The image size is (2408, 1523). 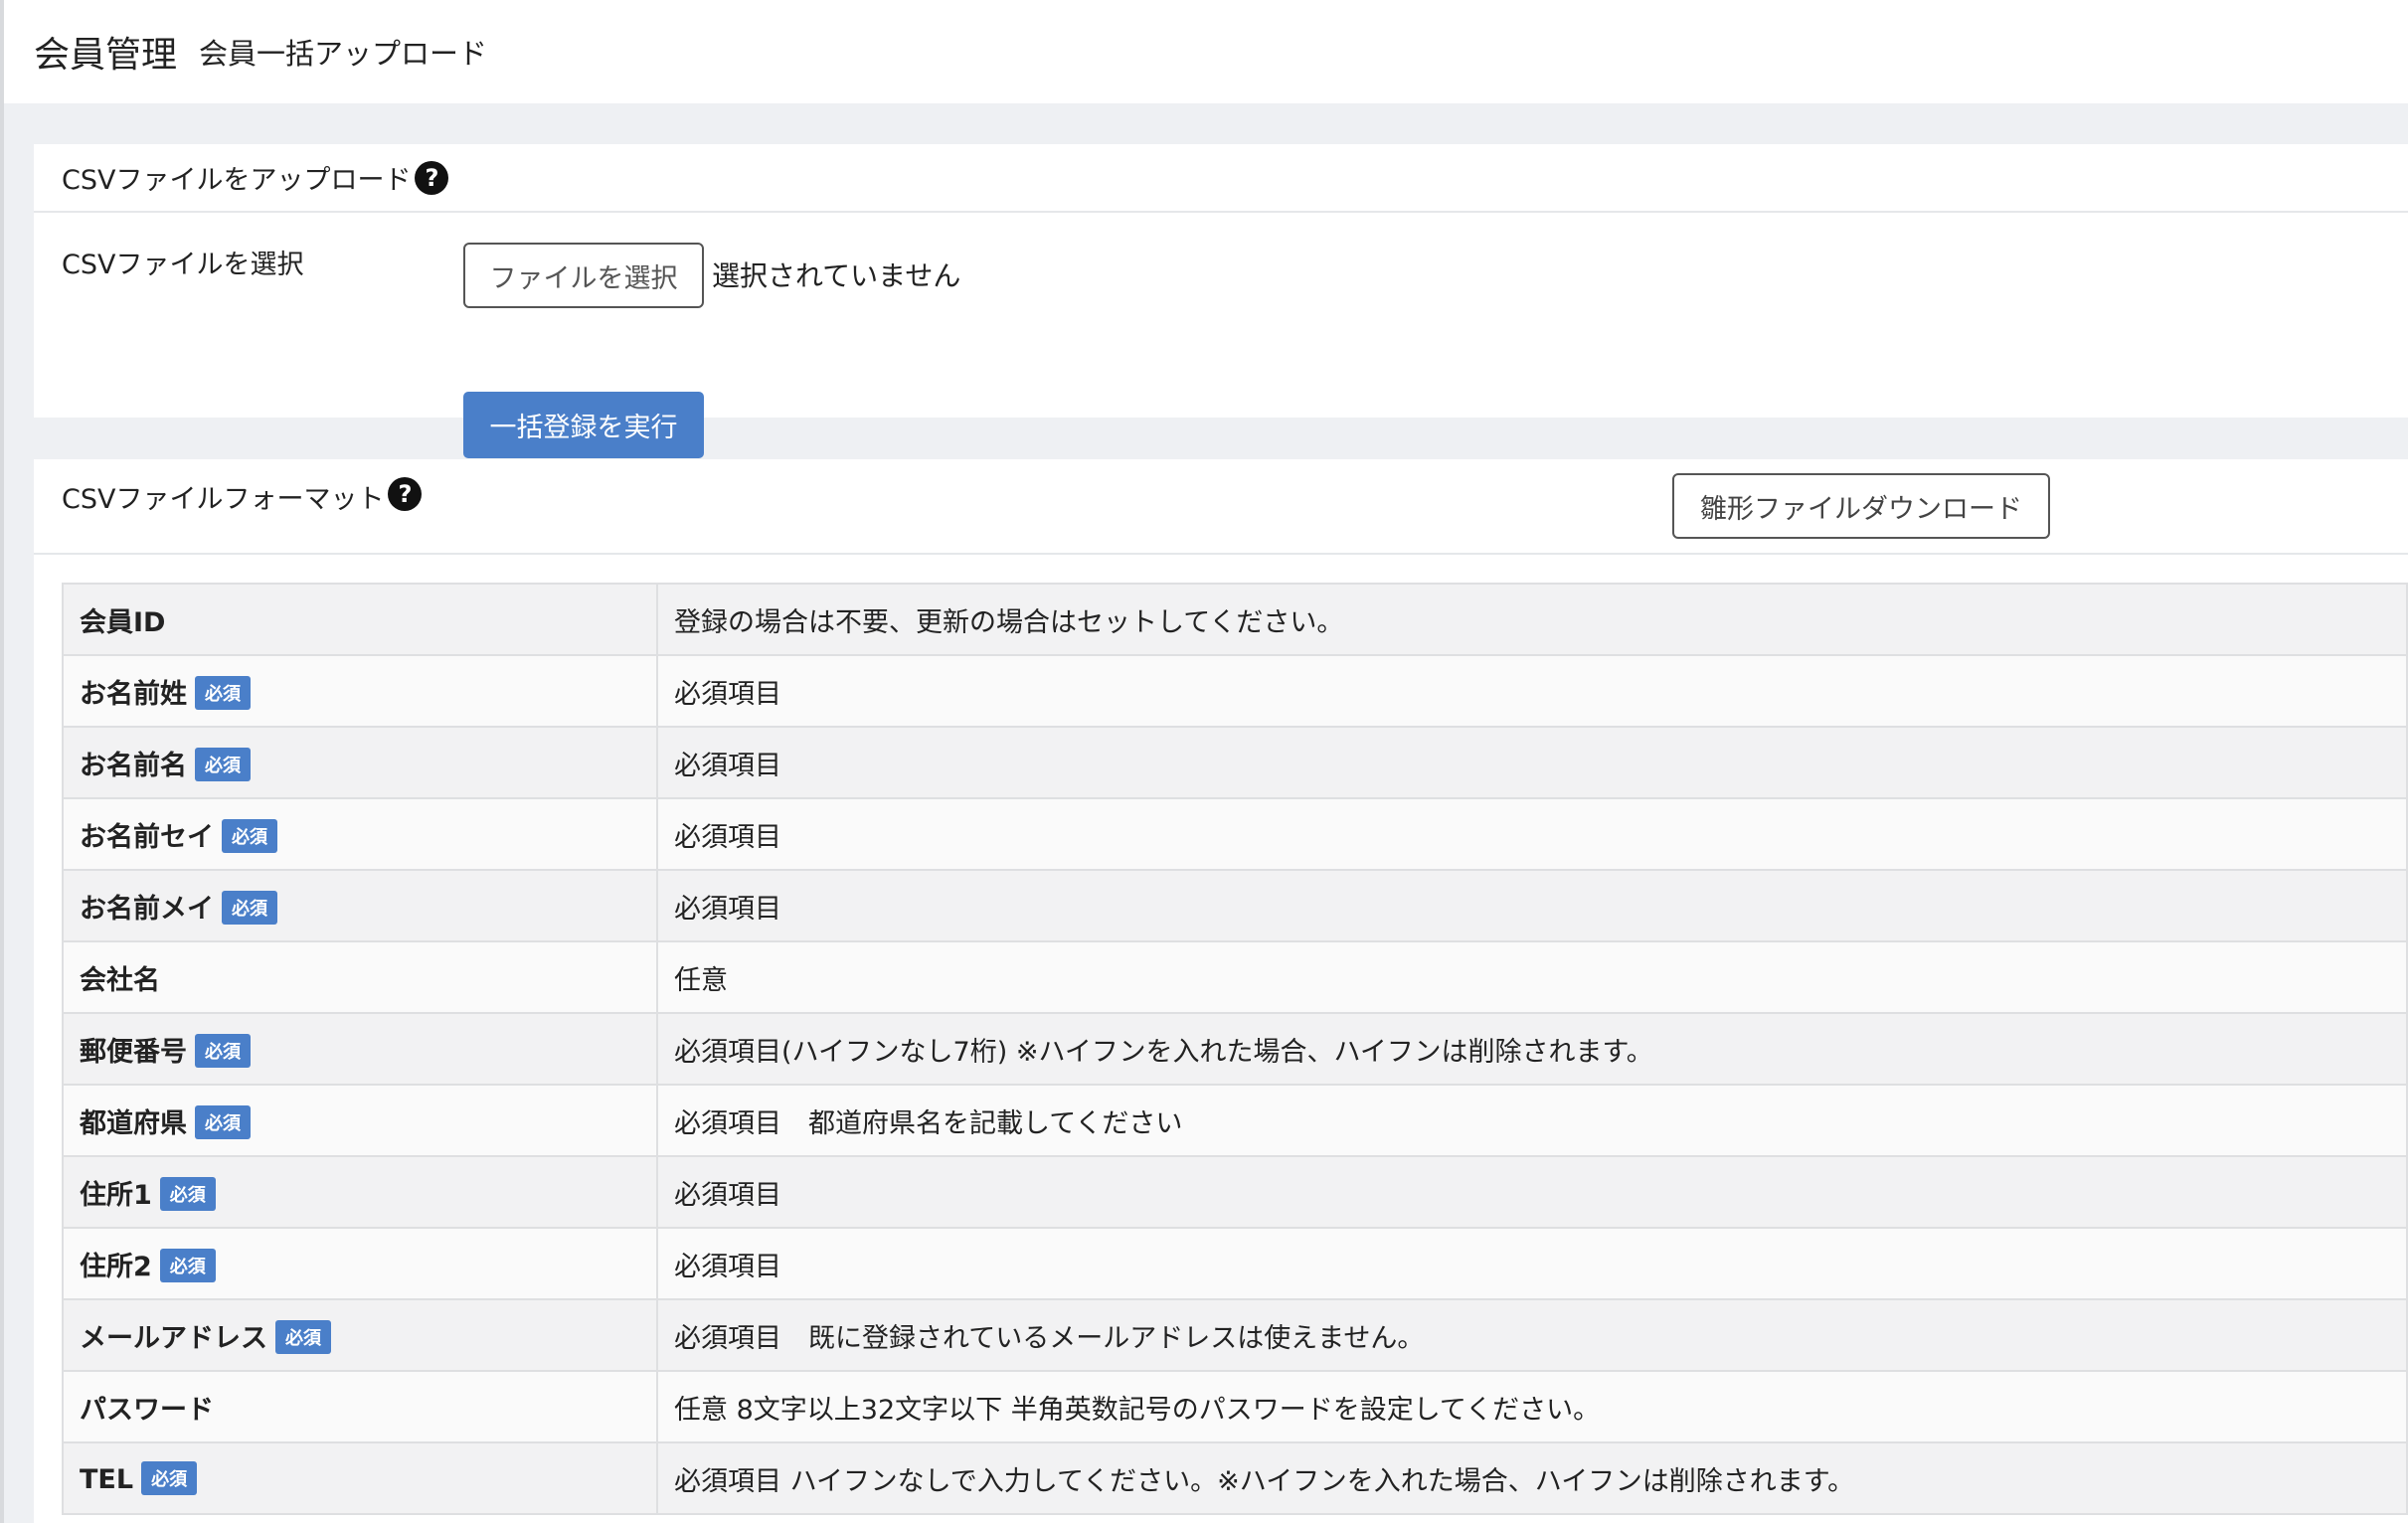 I want to click on field-name: 住所2, so click(x=116, y=1266).